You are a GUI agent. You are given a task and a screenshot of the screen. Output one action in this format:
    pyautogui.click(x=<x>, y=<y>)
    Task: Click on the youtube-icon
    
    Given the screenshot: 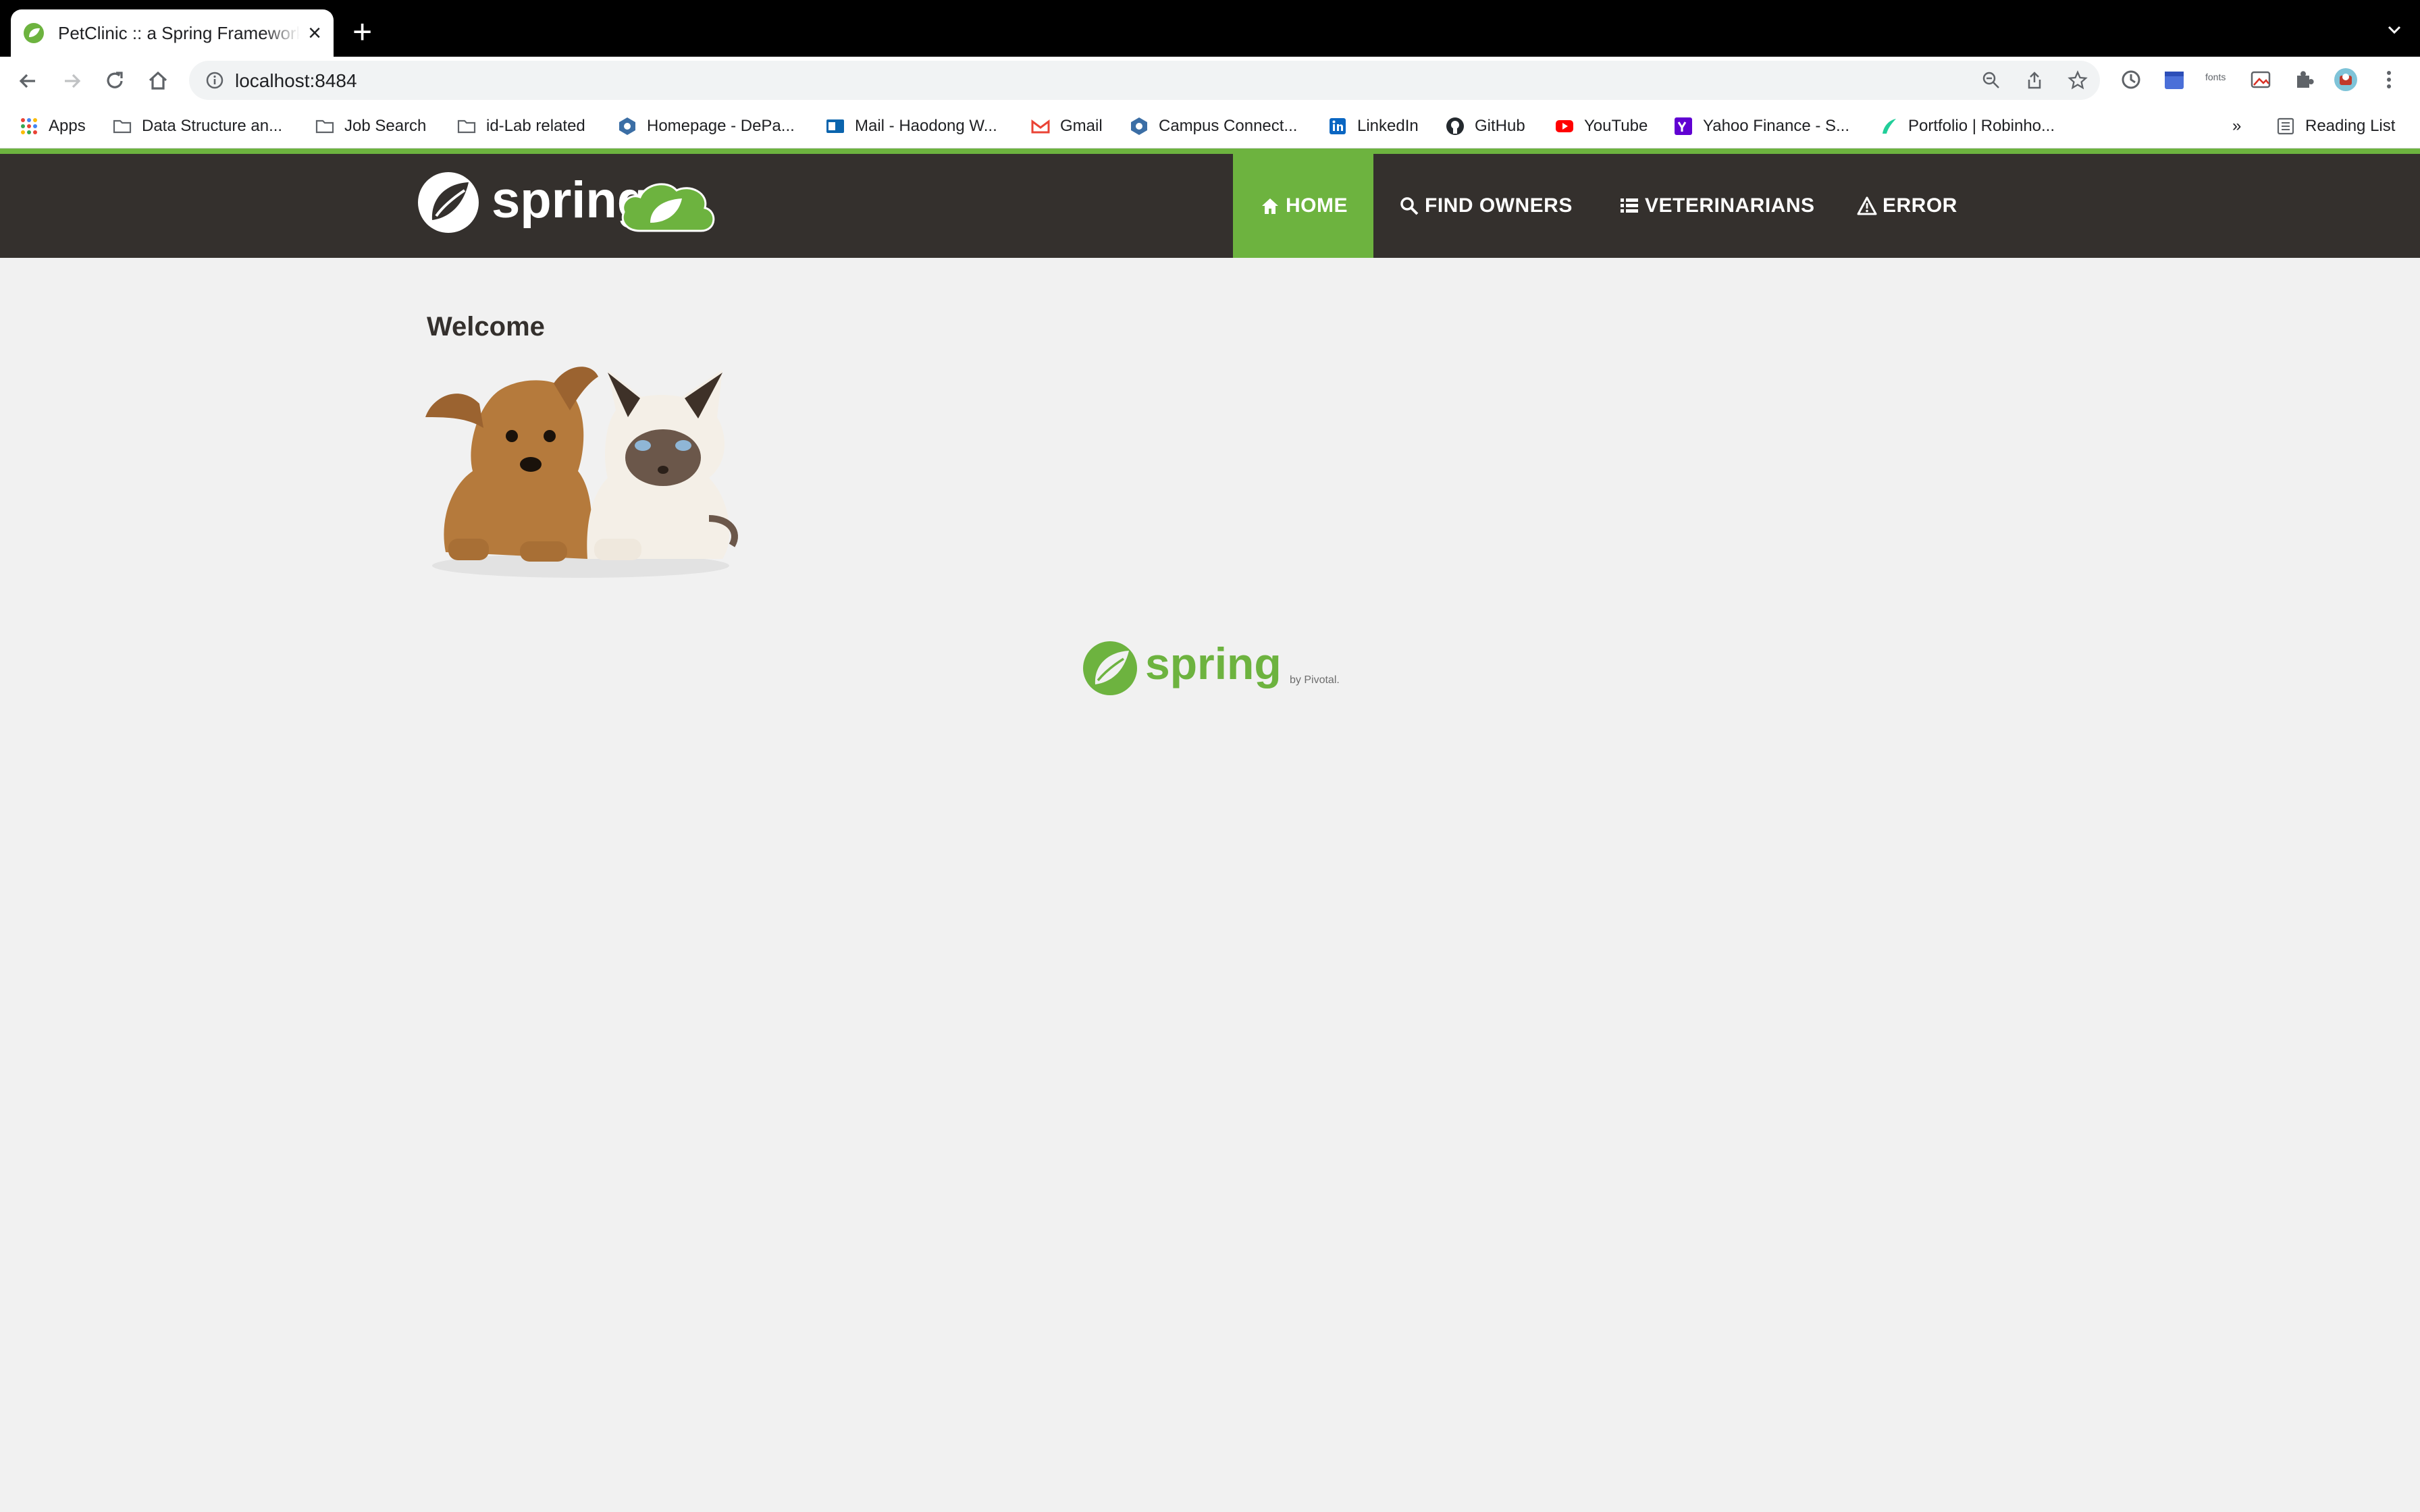 What is the action you would take?
    pyautogui.click(x=1564, y=126)
    